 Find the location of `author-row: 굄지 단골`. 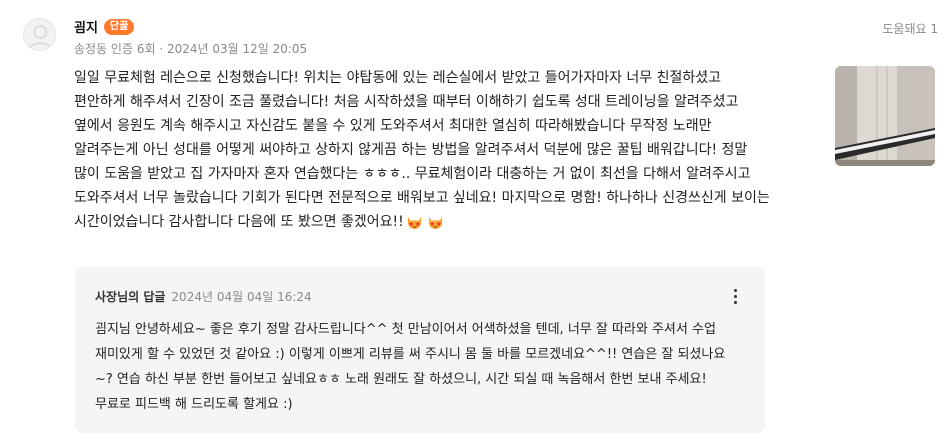

author-row: 굄지 단골 is located at coordinates (104, 26).